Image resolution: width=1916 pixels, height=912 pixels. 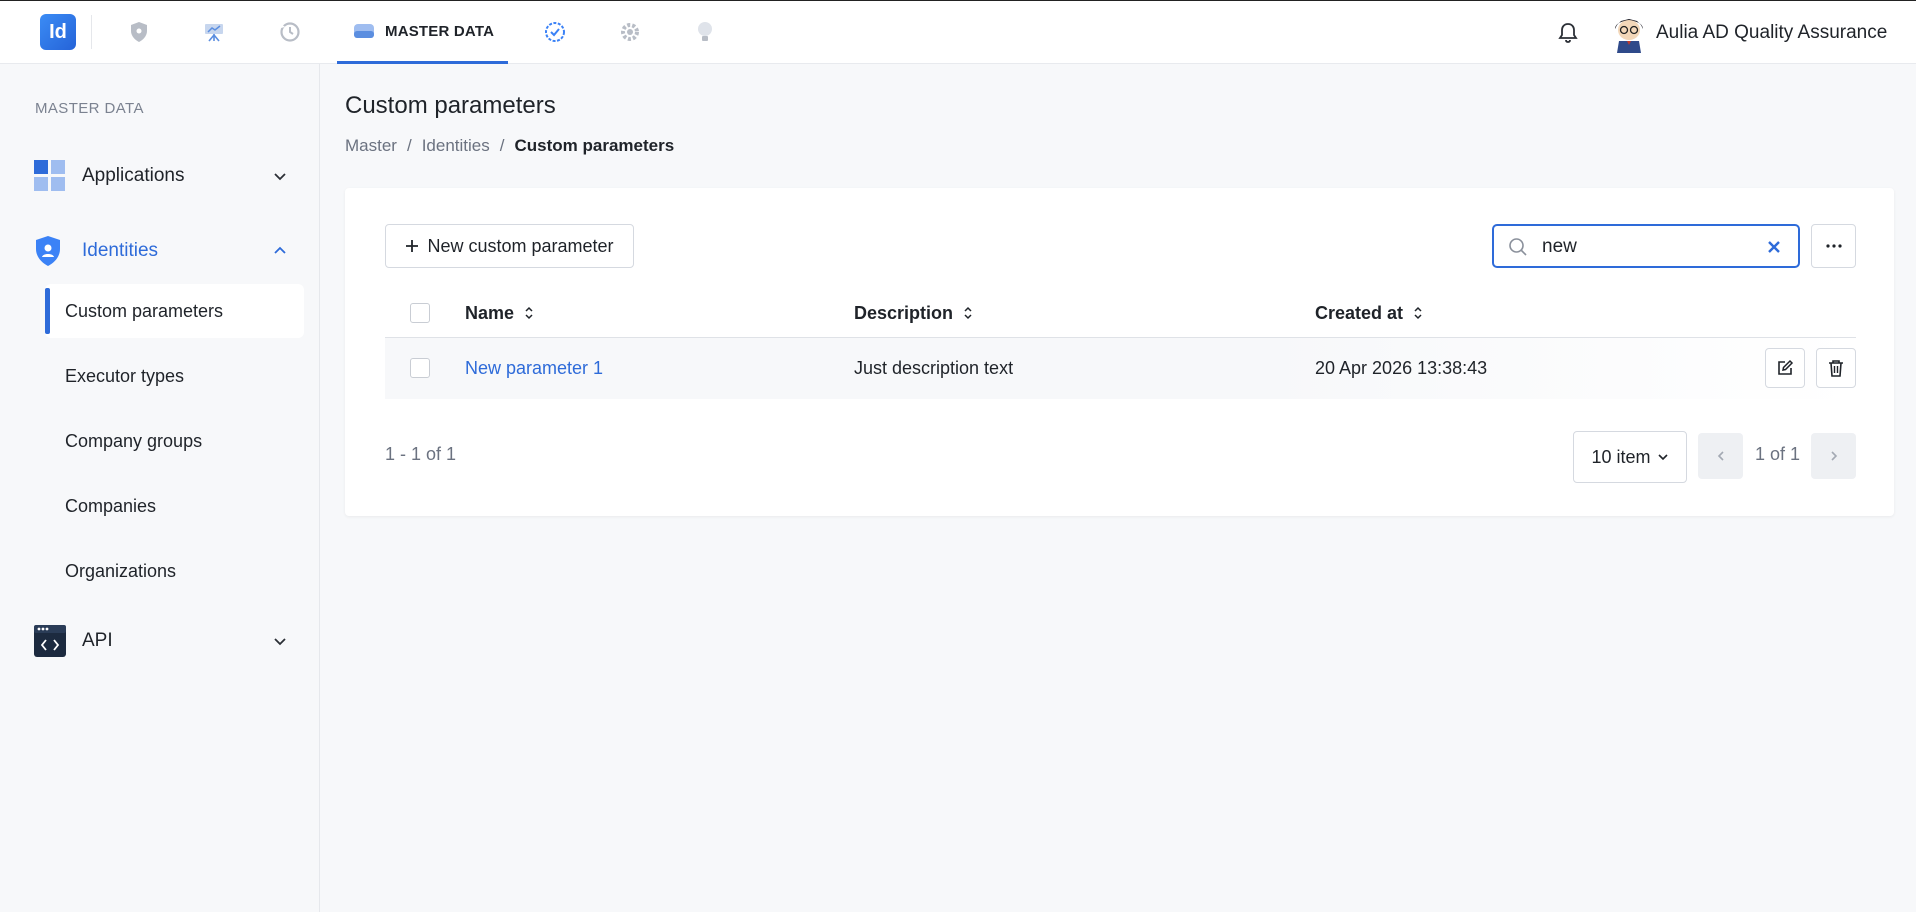 I want to click on sidebar-item-custom-parameters: Custom parameters, so click(x=174, y=311).